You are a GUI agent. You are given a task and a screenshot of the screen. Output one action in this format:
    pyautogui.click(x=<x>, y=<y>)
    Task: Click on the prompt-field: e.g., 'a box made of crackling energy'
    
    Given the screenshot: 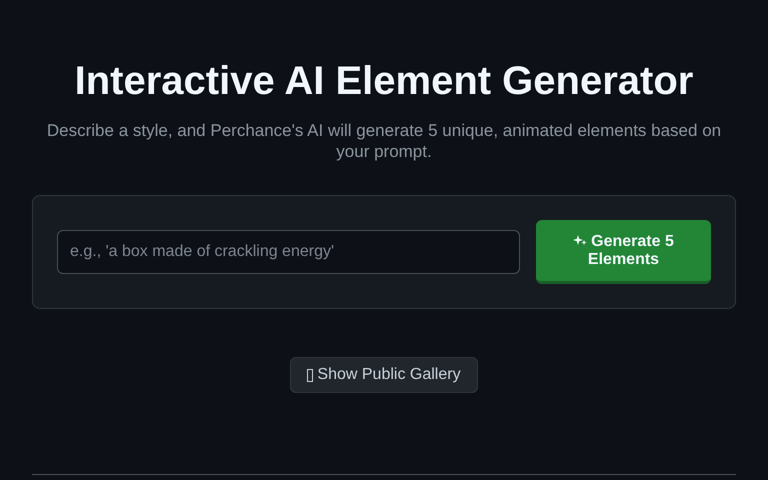 What is the action you would take?
    pyautogui.click(x=288, y=252)
    